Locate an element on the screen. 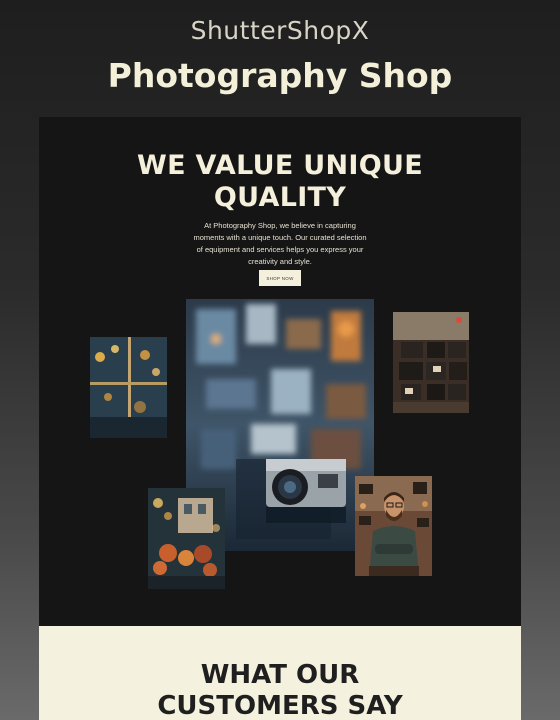 This screenshot has width=560, height=720. brand-name: ShutterShopX is located at coordinates (280, 30).